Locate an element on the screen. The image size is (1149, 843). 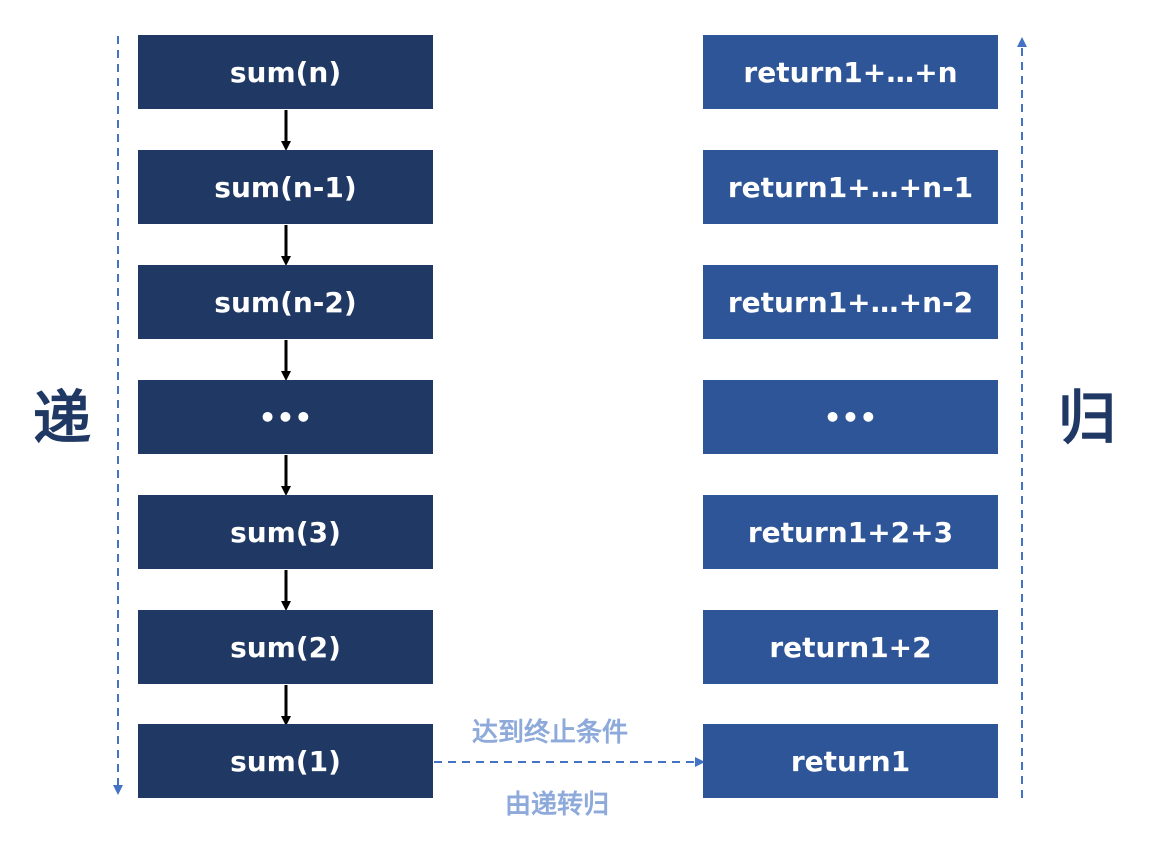
return-label: 归 is located at coordinates (1087, 418).